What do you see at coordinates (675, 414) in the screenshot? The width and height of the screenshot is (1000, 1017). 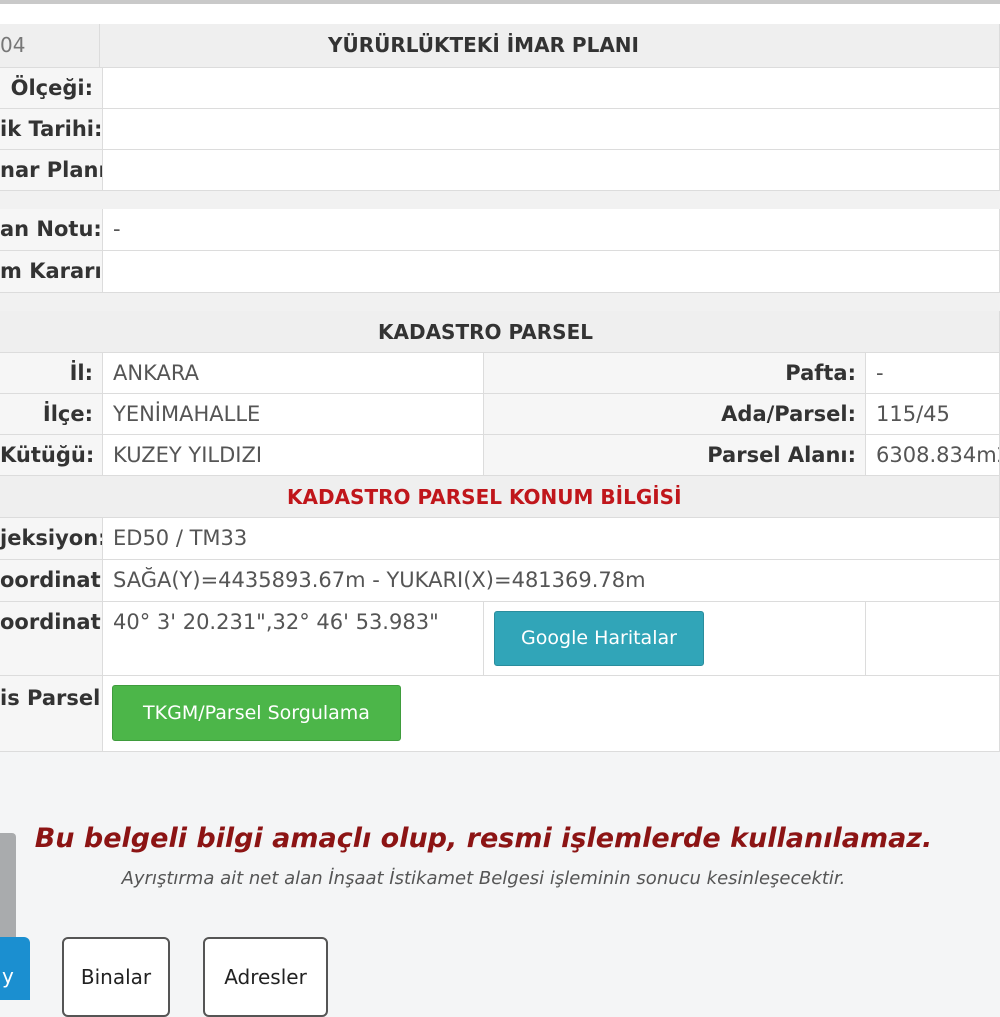 I see `ada-parsel-label: Ada/Parsel:` at bounding box center [675, 414].